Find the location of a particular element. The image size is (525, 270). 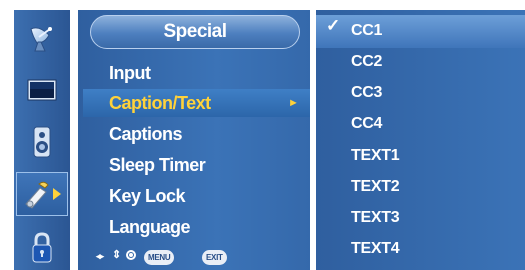

option-cc3: CC3 is located at coordinates (366, 93).